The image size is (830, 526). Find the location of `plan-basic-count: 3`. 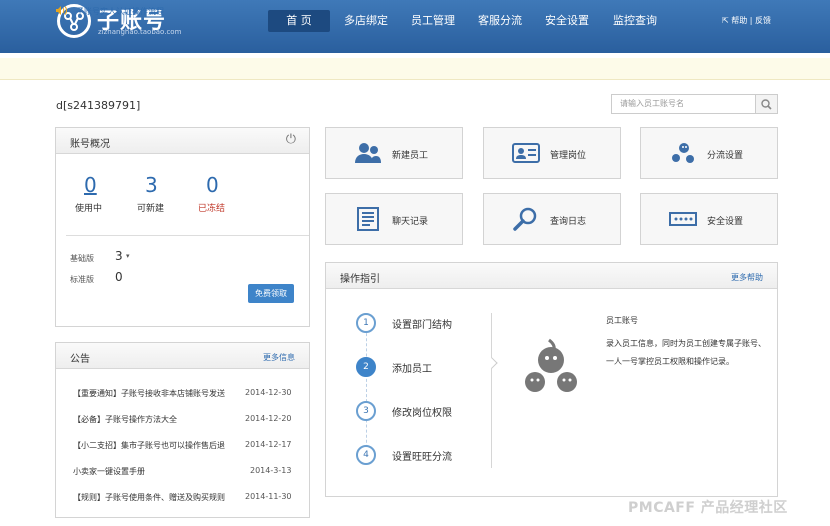

plan-basic-count: 3 is located at coordinates (119, 256).